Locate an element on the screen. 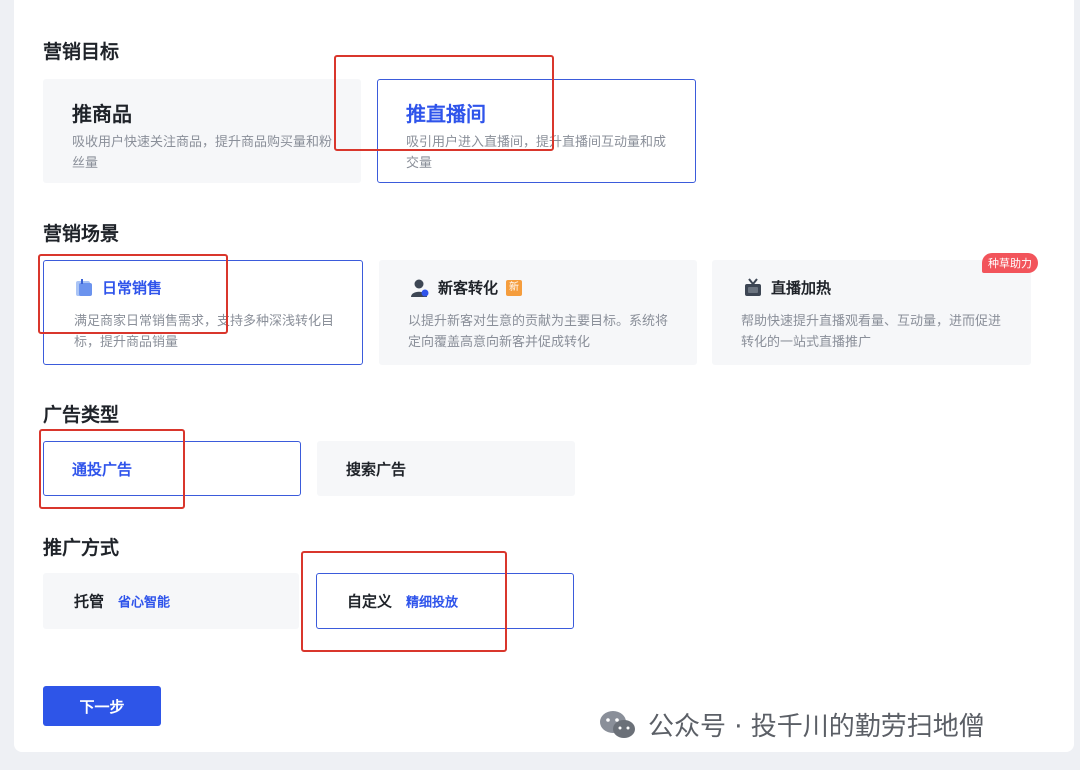 This screenshot has height=770, width=1080. scene-title: 直播加热 is located at coordinates (801, 288).